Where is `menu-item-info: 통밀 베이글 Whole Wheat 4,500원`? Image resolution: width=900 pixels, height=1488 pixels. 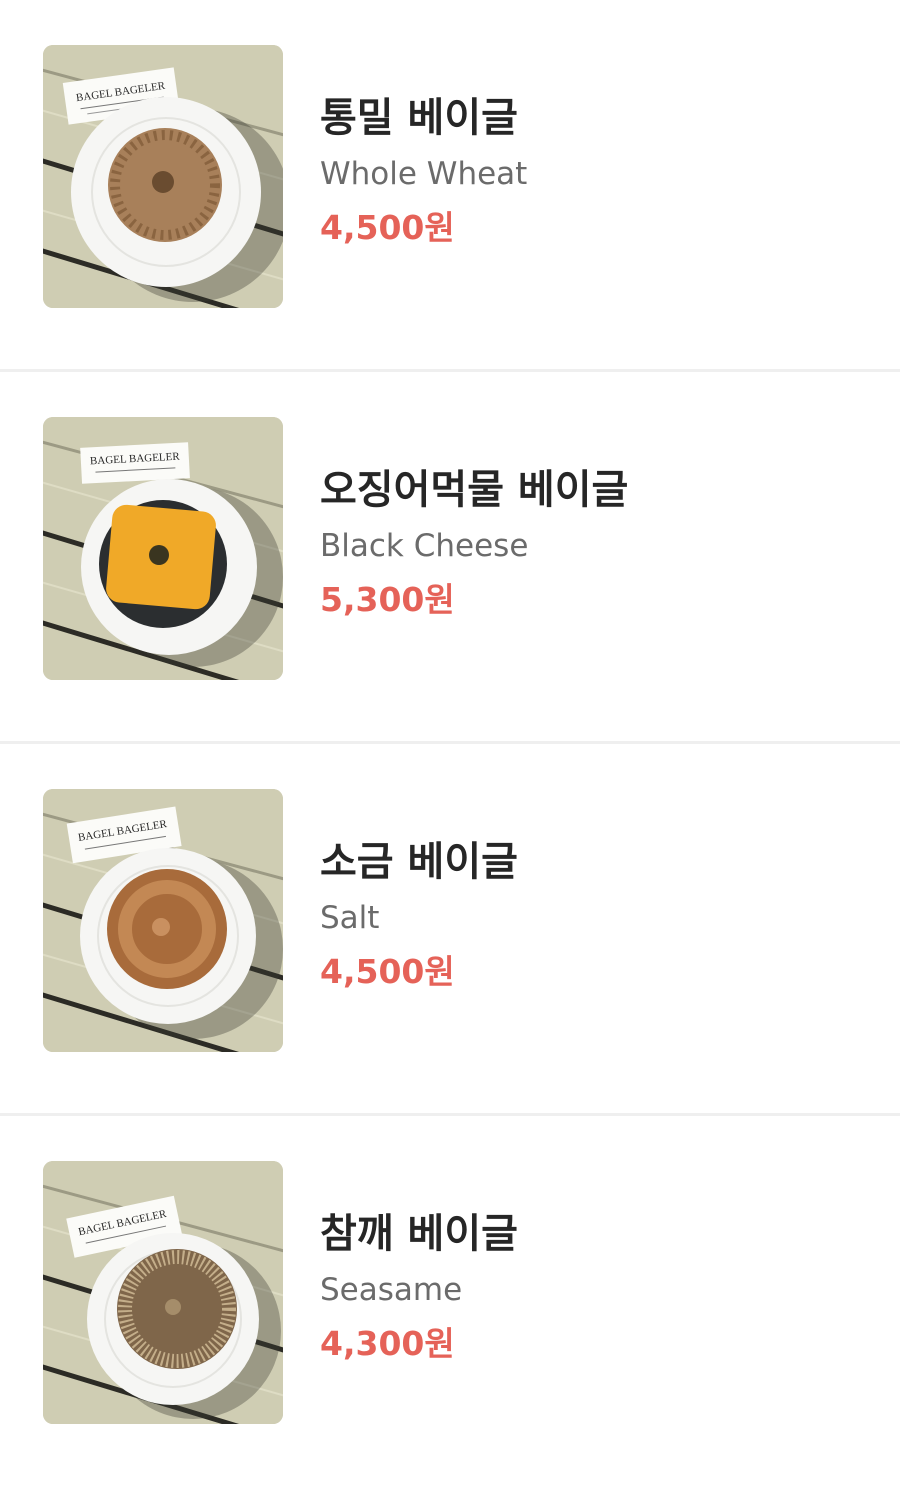
menu-item-info: 통밀 베이글 Whole Wheat 4,500원 is located at coordinates (423, 170).